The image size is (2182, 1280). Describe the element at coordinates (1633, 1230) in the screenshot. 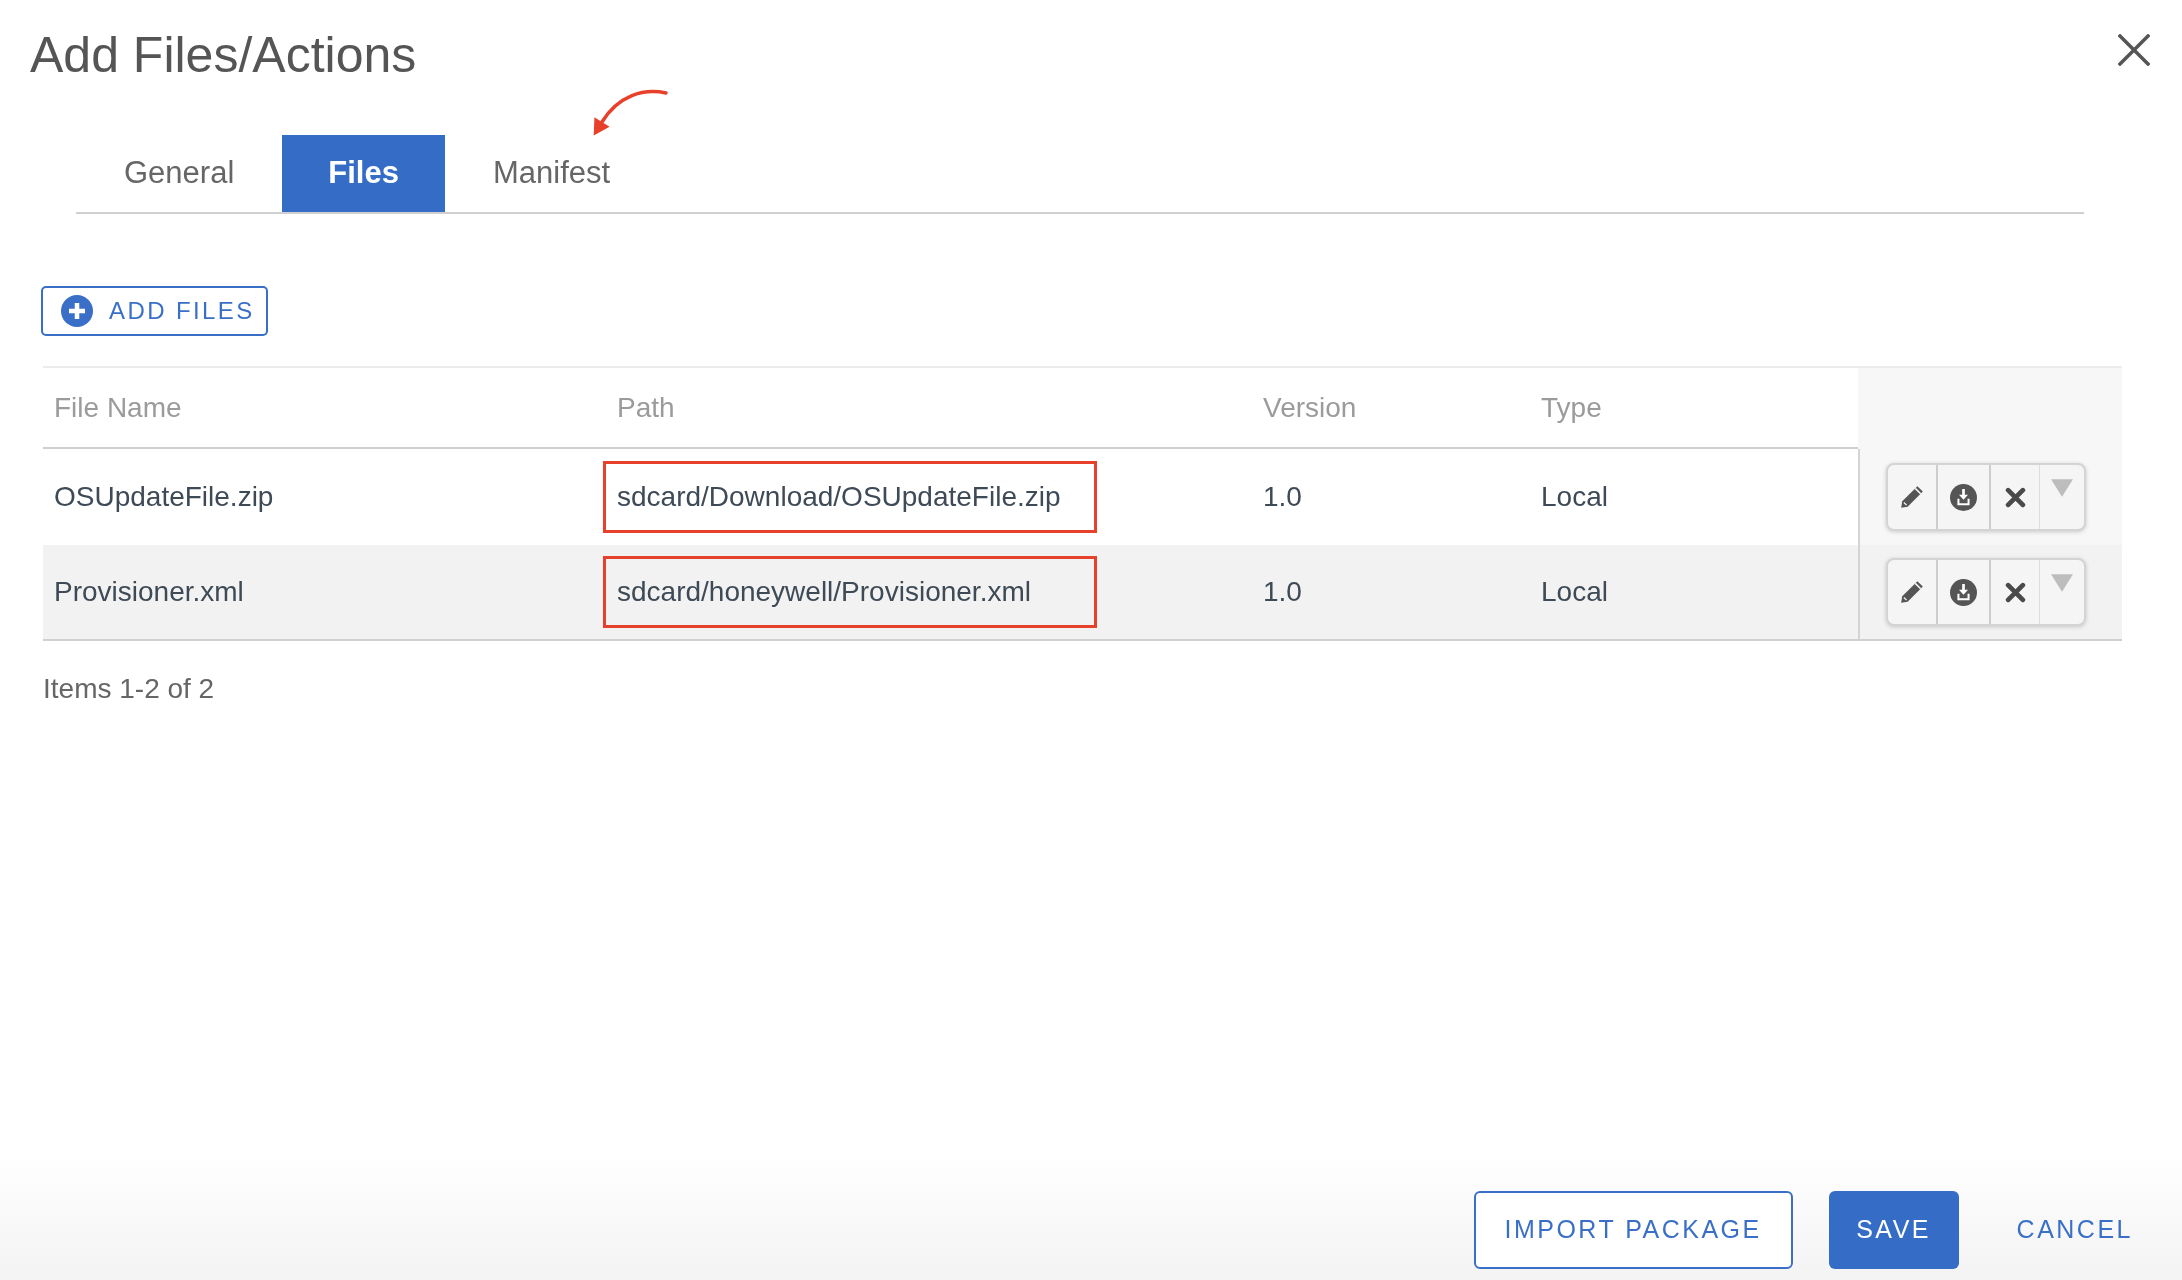

I see `import-button: IMPORT PACKAGE` at that location.